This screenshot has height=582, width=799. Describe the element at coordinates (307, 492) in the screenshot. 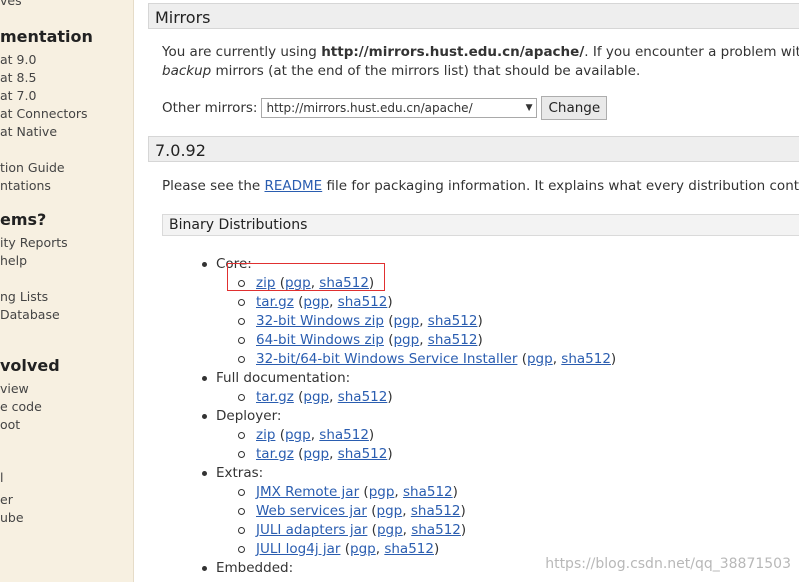

I see `download-link: JMX Remote jar` at that location.